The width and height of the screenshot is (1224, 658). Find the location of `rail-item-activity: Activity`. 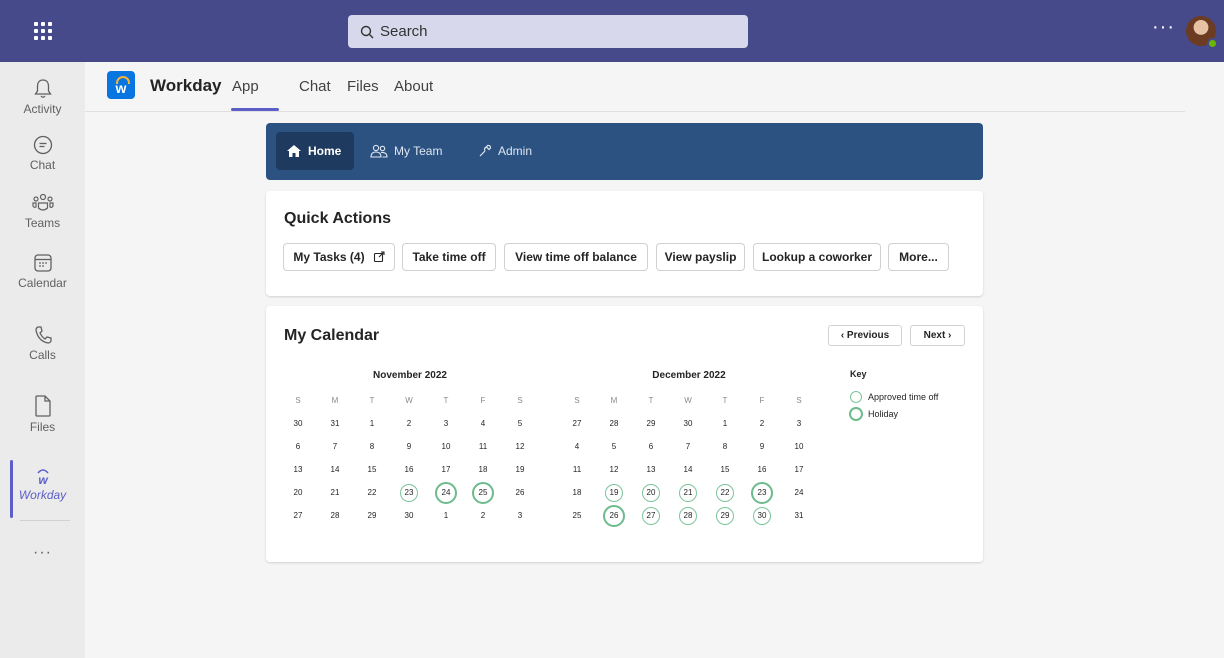

rail-item-activity: Activity is located at coordinates (42, 108).